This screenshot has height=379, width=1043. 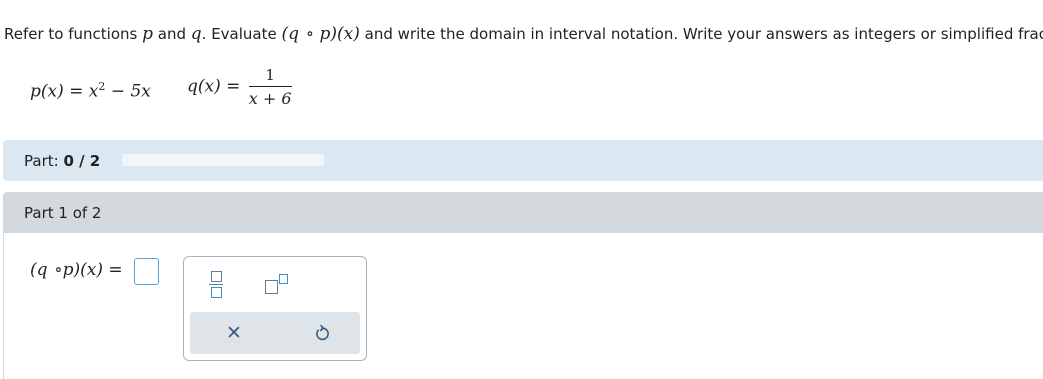 I want to click on prompt-composition: (q ∘ p)(x), so click(x=320, y=34).